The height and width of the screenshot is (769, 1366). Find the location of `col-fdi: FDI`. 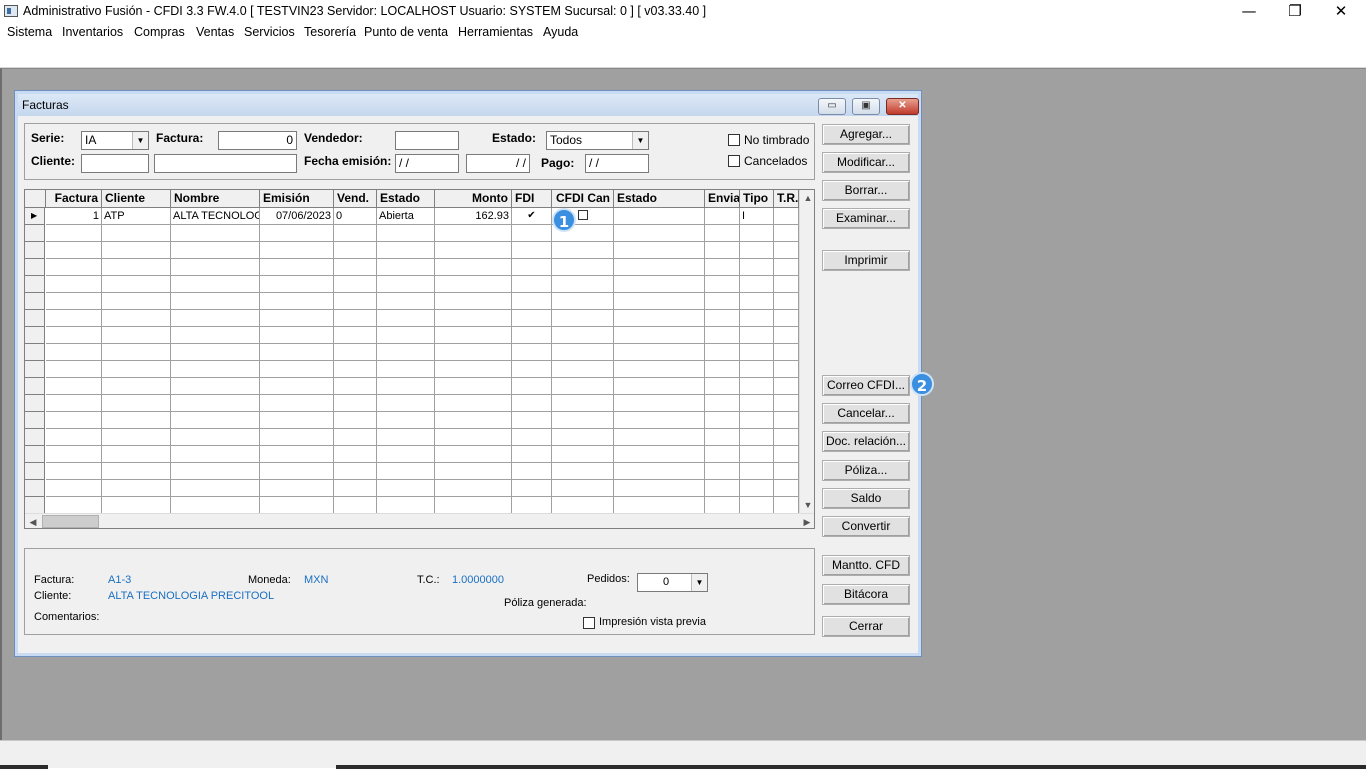

col-fdi: FDI is located at coordinates (532, 199).